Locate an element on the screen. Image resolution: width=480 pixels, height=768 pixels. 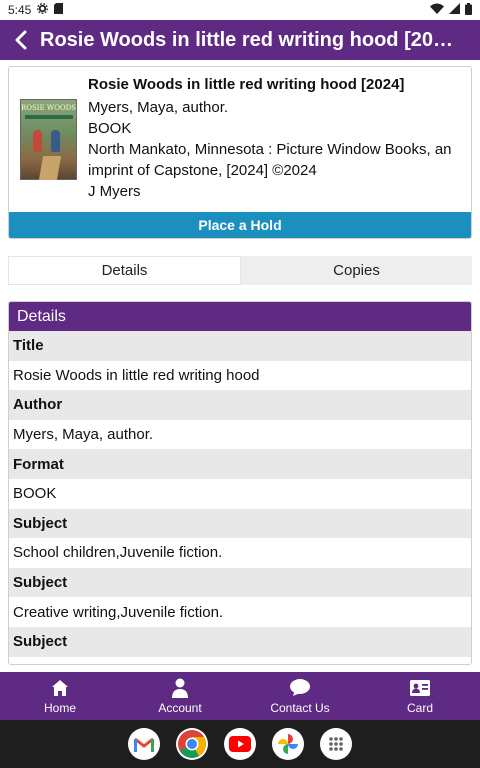
account-icon is located at coordinates (180, 688).